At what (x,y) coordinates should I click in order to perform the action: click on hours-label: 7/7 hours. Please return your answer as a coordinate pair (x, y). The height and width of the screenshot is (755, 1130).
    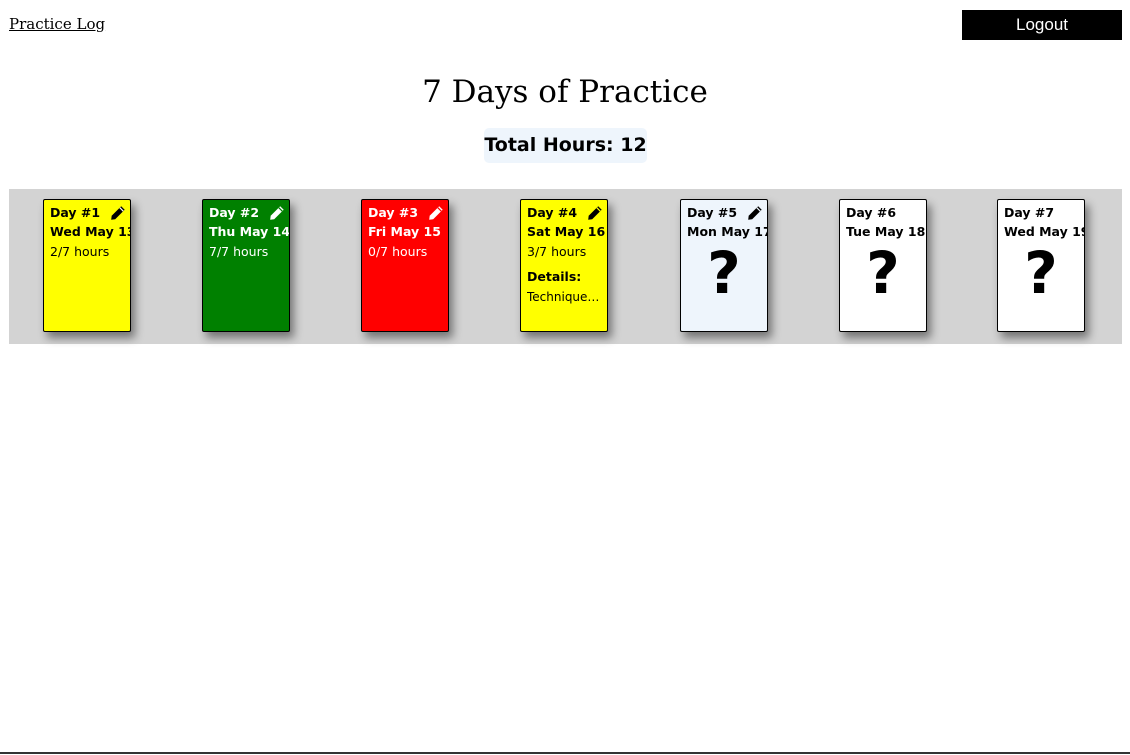
    Looking at the image, I should click on (239, 251).